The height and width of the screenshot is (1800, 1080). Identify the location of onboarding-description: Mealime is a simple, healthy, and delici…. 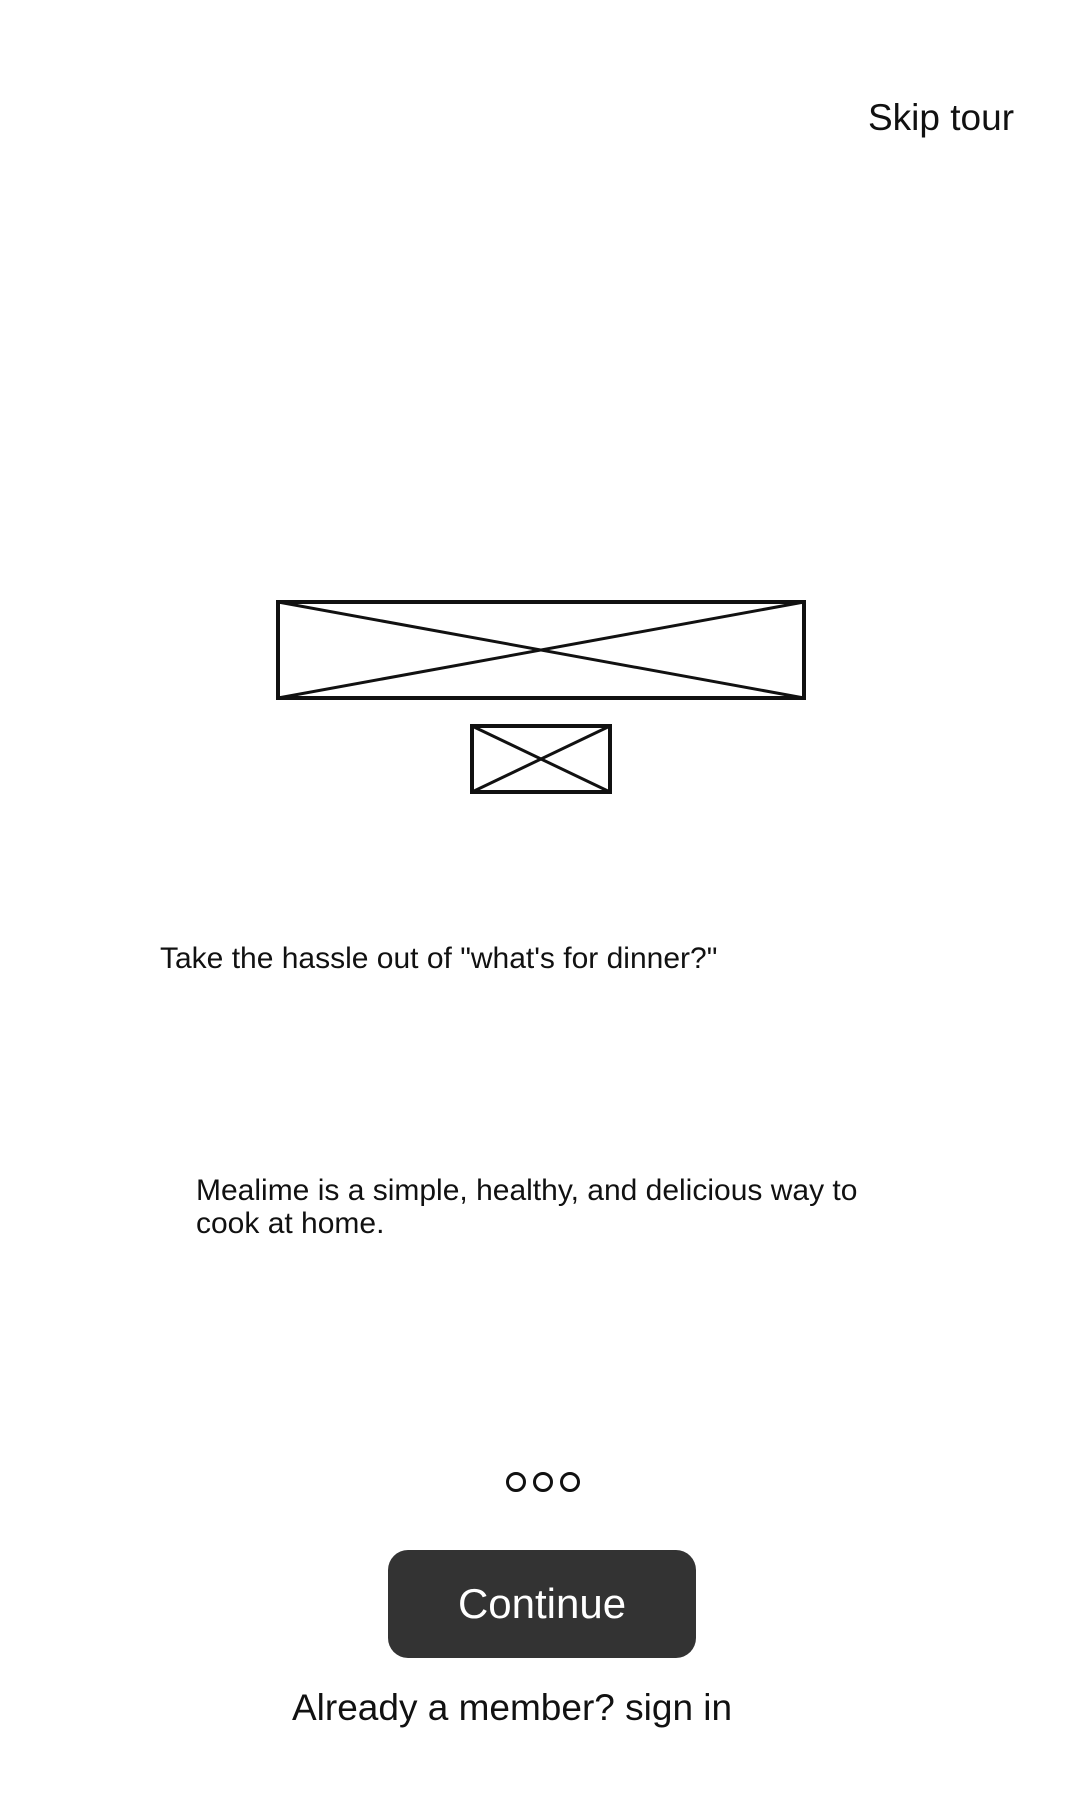
(527, 1207).